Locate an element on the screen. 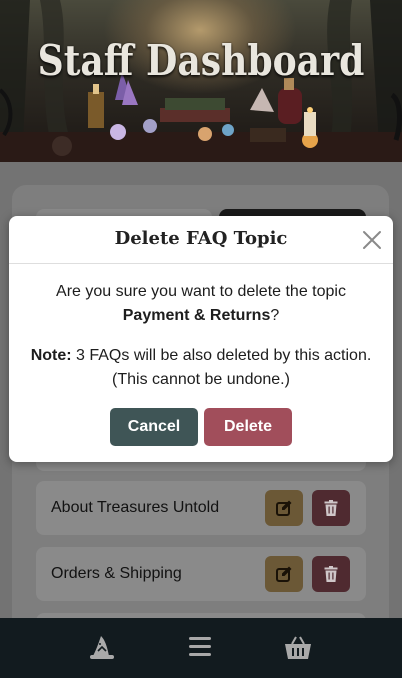  wizard-hat-icon is located at coordinates (102, 647).